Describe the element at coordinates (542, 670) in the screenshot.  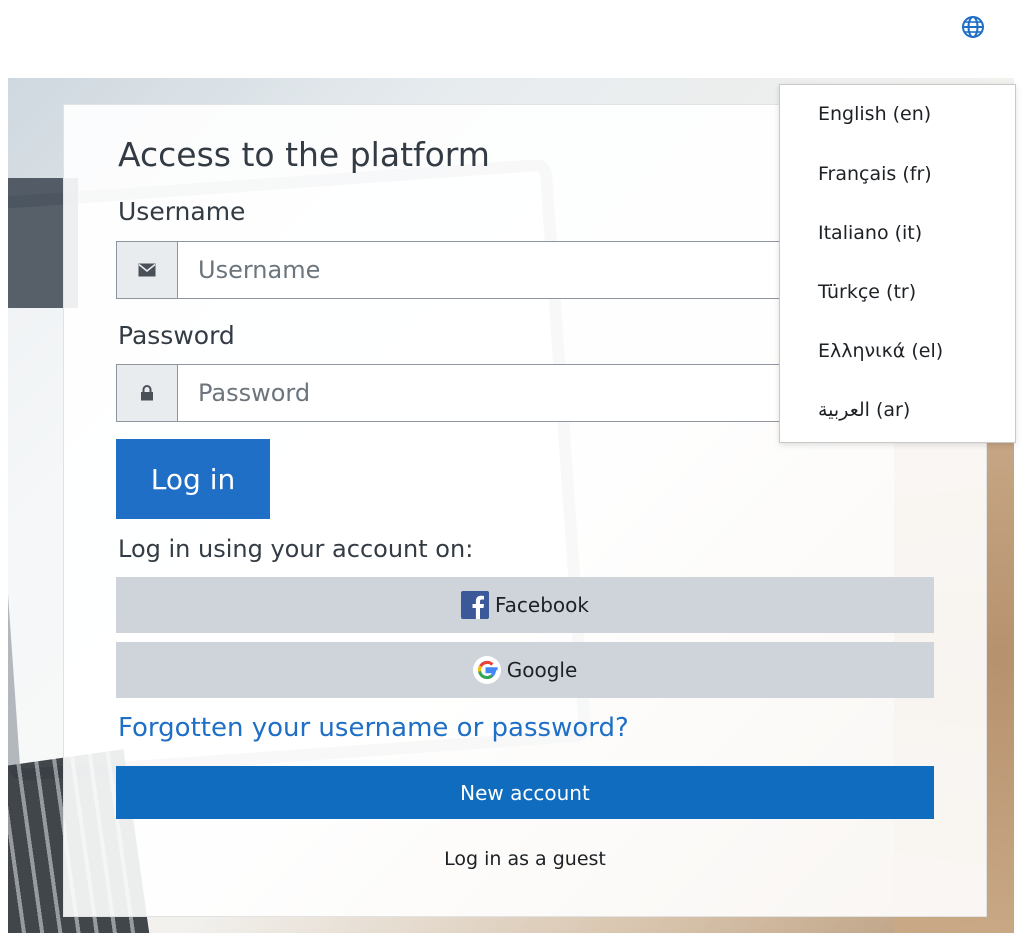
I see `google-login-label: Google` at that location.